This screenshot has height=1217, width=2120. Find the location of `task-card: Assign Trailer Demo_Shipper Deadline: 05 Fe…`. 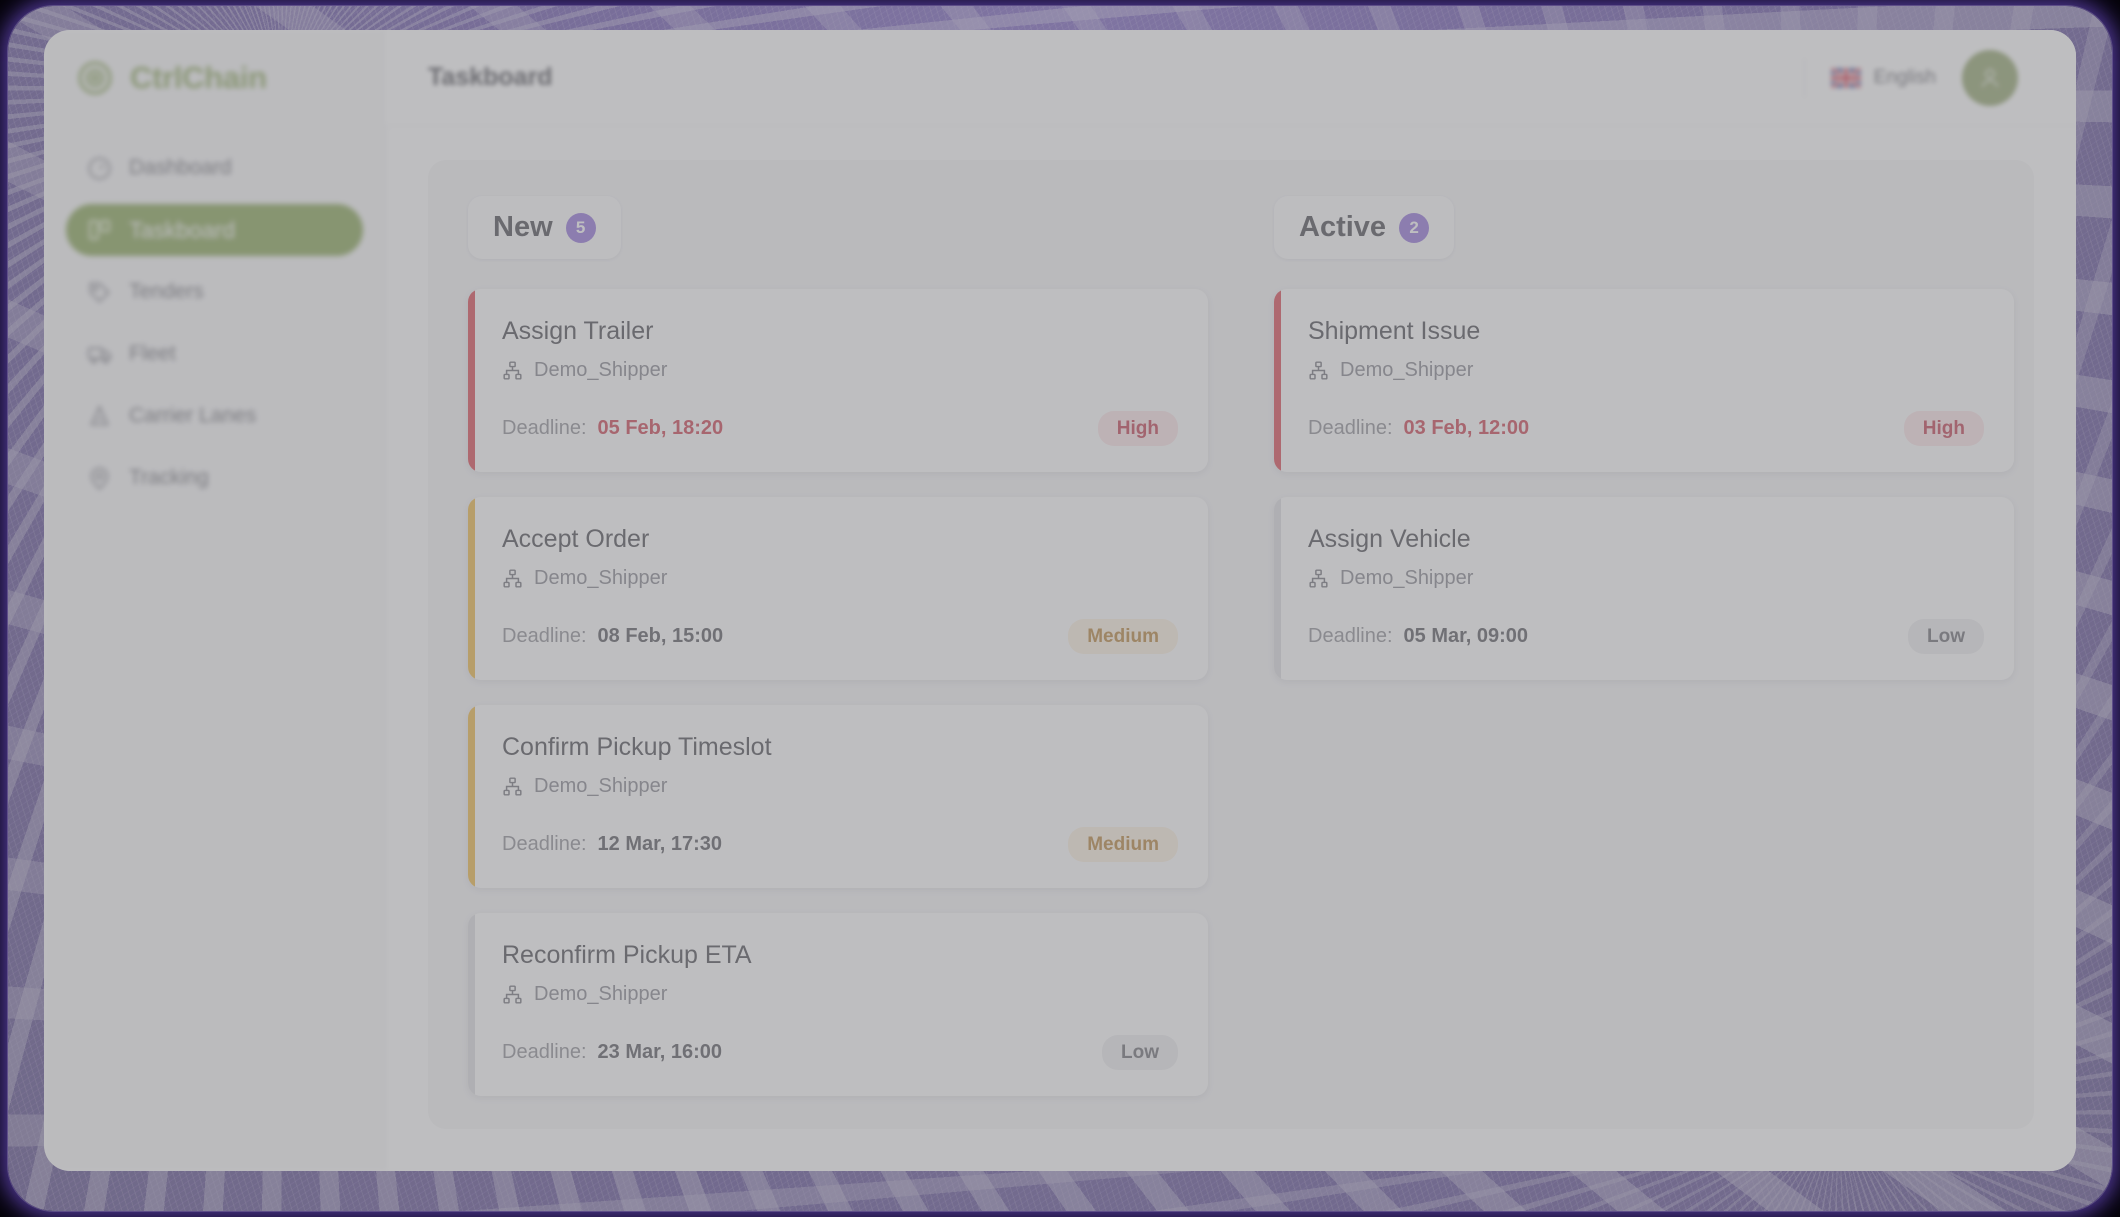

task-card: Assign Trailer Demo_Shipper Deadline: 05 Fe… is located at coordinates (838, 380).